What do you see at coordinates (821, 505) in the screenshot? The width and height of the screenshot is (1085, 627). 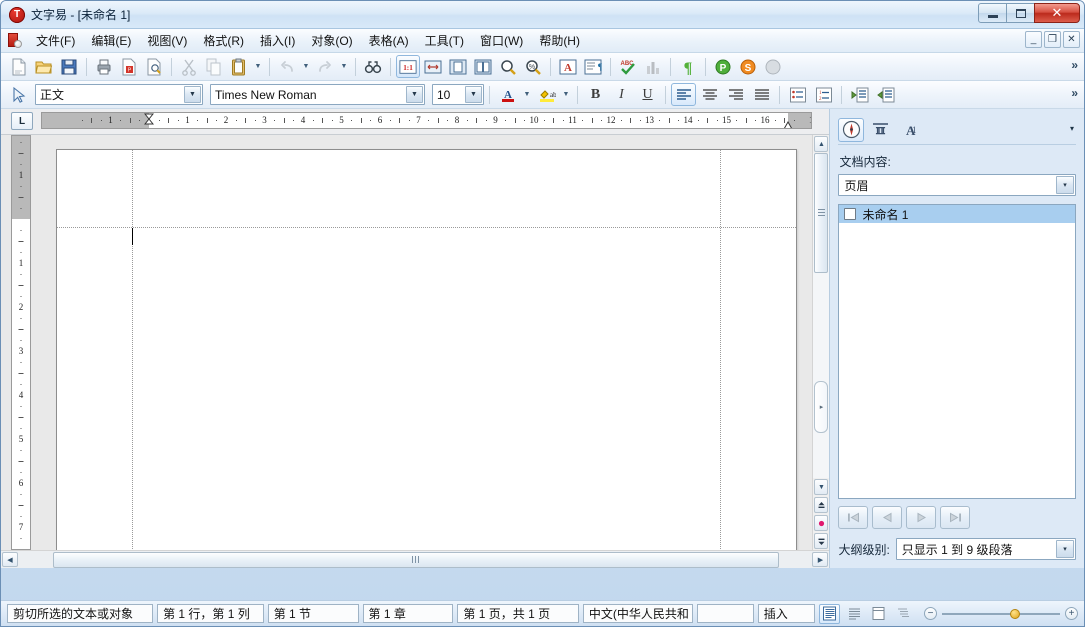 I see `previous-page-button` at bounding box center [821, 505].